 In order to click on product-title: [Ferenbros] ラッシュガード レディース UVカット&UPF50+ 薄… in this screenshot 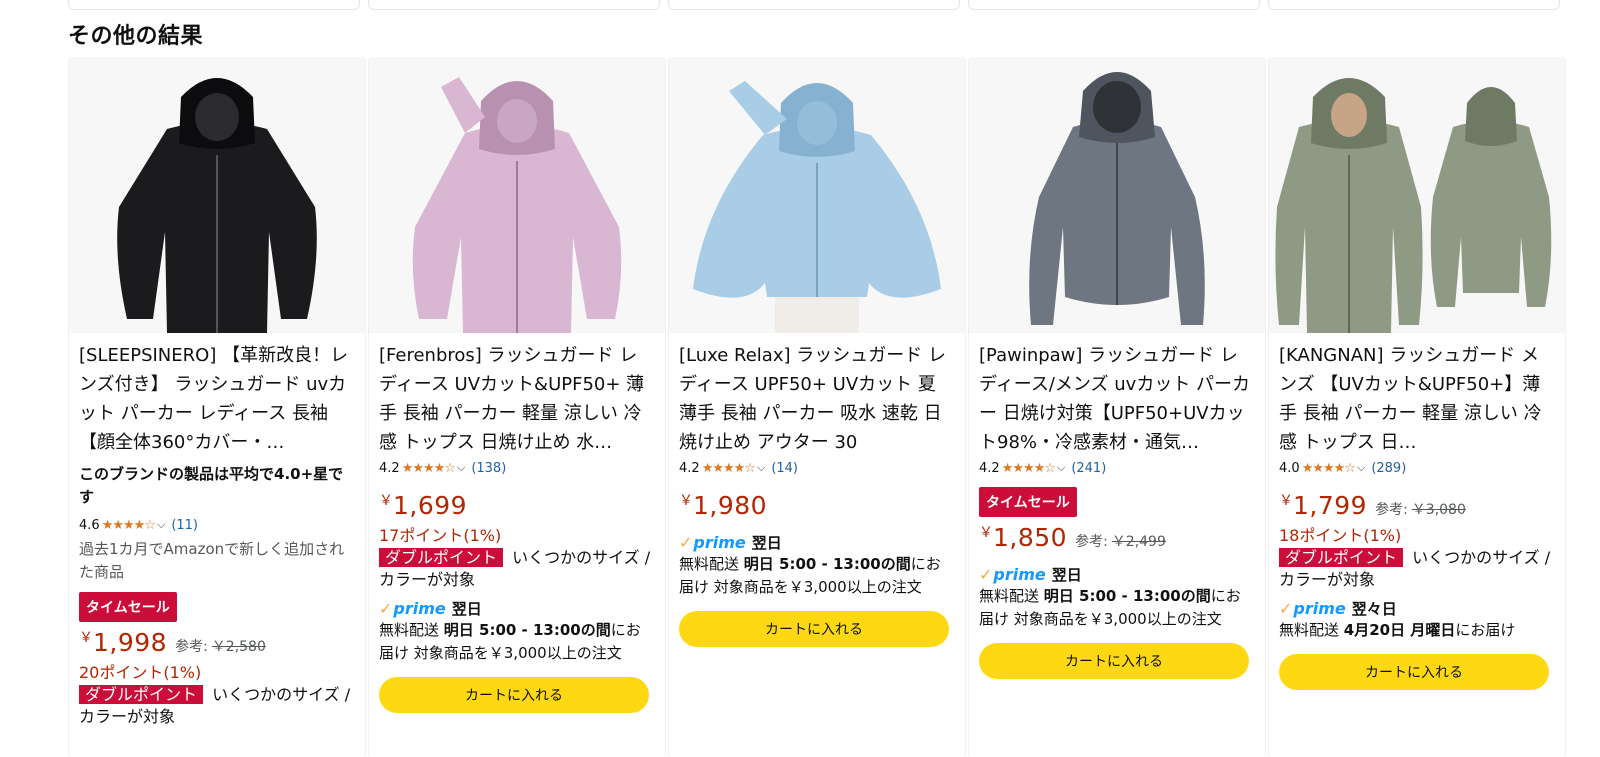, I will do `click(517, 399)`.